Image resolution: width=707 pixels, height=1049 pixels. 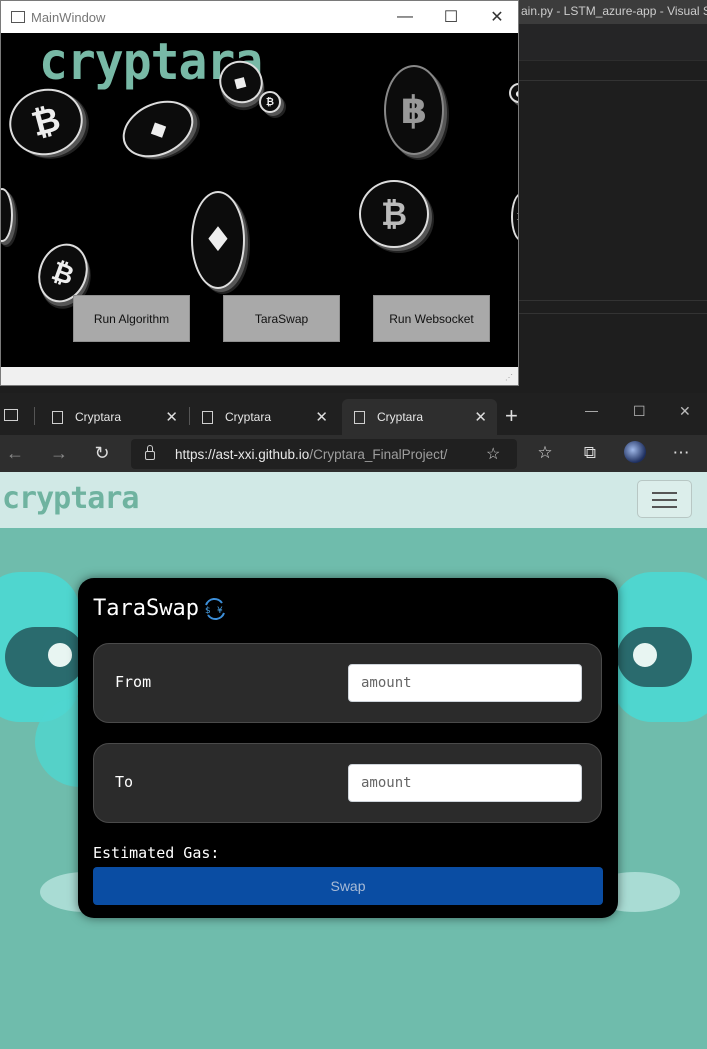 I want to click on profile-avatar, so click(x=635, y=452).